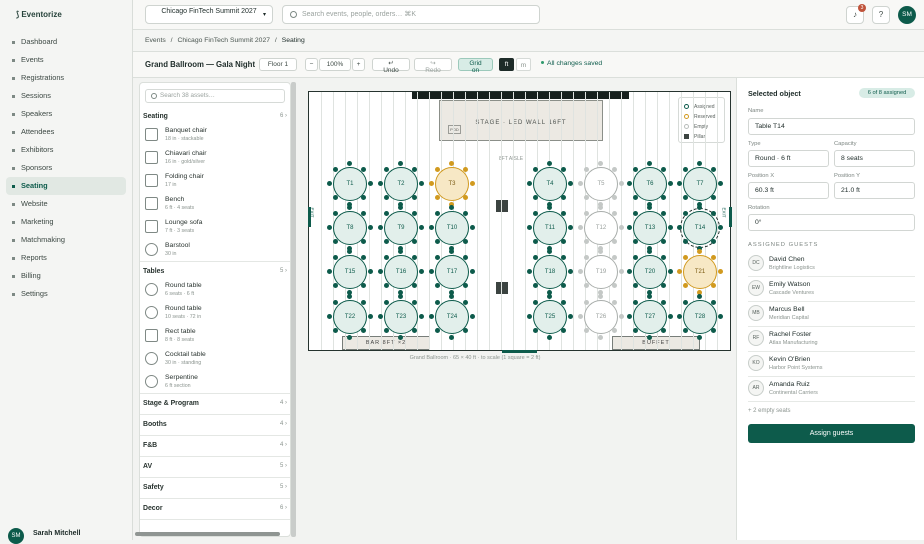 The height and width of the screenshot is (544, 924). Describe the element at coordinates (215, 136) in the screenshot. I see `asset-item: Banquet chair 18 in · stackable` at that location.